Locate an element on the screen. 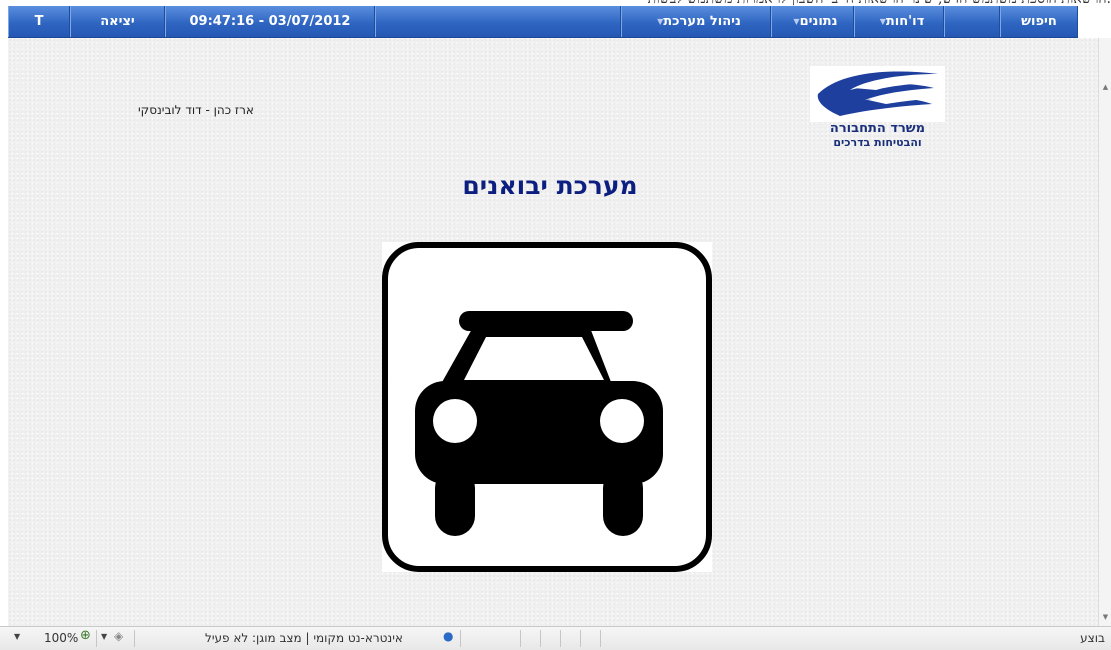 The image size is (1111, 650). ministry-logo: משרד התחבורה והבטיחות בדרכים is located at coordinates (877, 112).